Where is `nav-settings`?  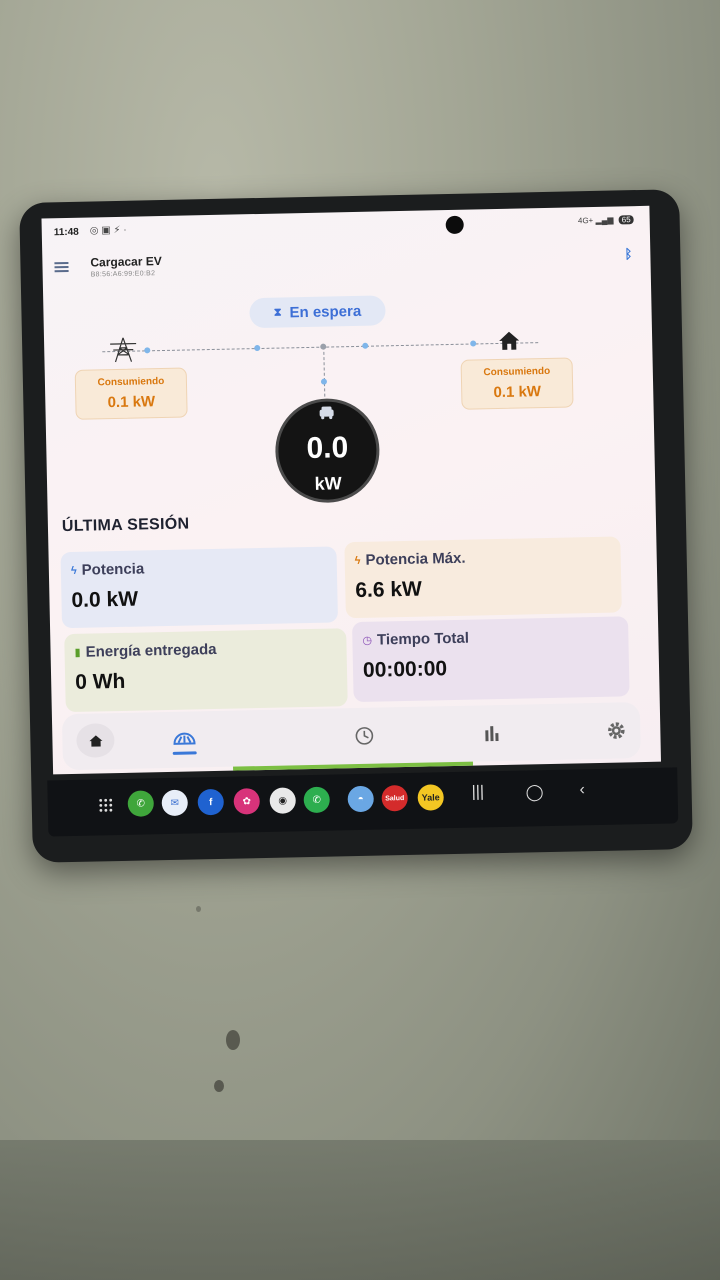 nav-settings is located at coordinates (616, 730).